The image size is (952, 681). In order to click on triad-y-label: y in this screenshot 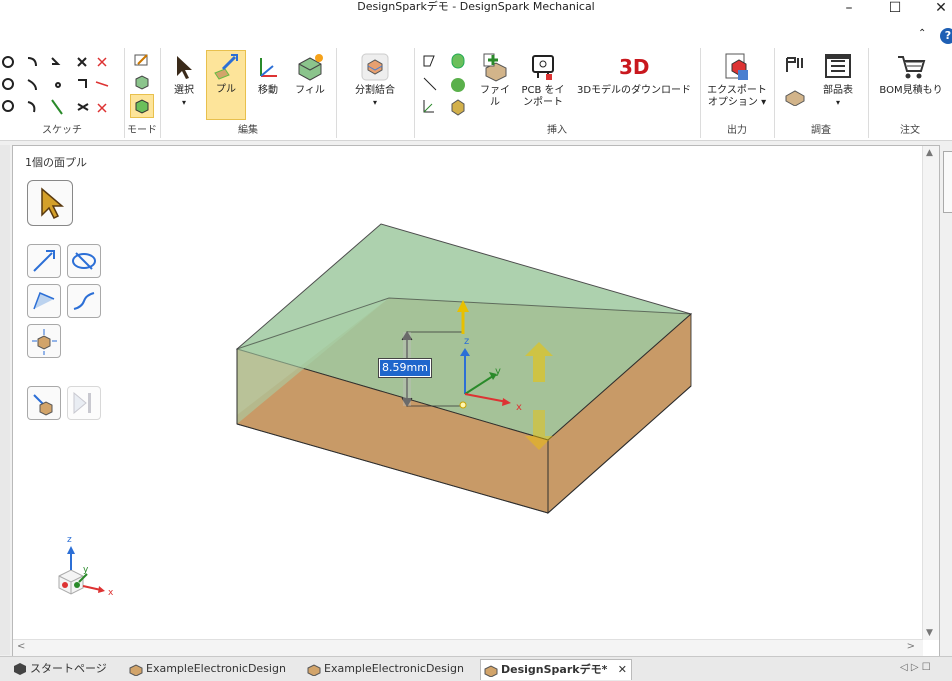, I will do `click(498, 371)`.